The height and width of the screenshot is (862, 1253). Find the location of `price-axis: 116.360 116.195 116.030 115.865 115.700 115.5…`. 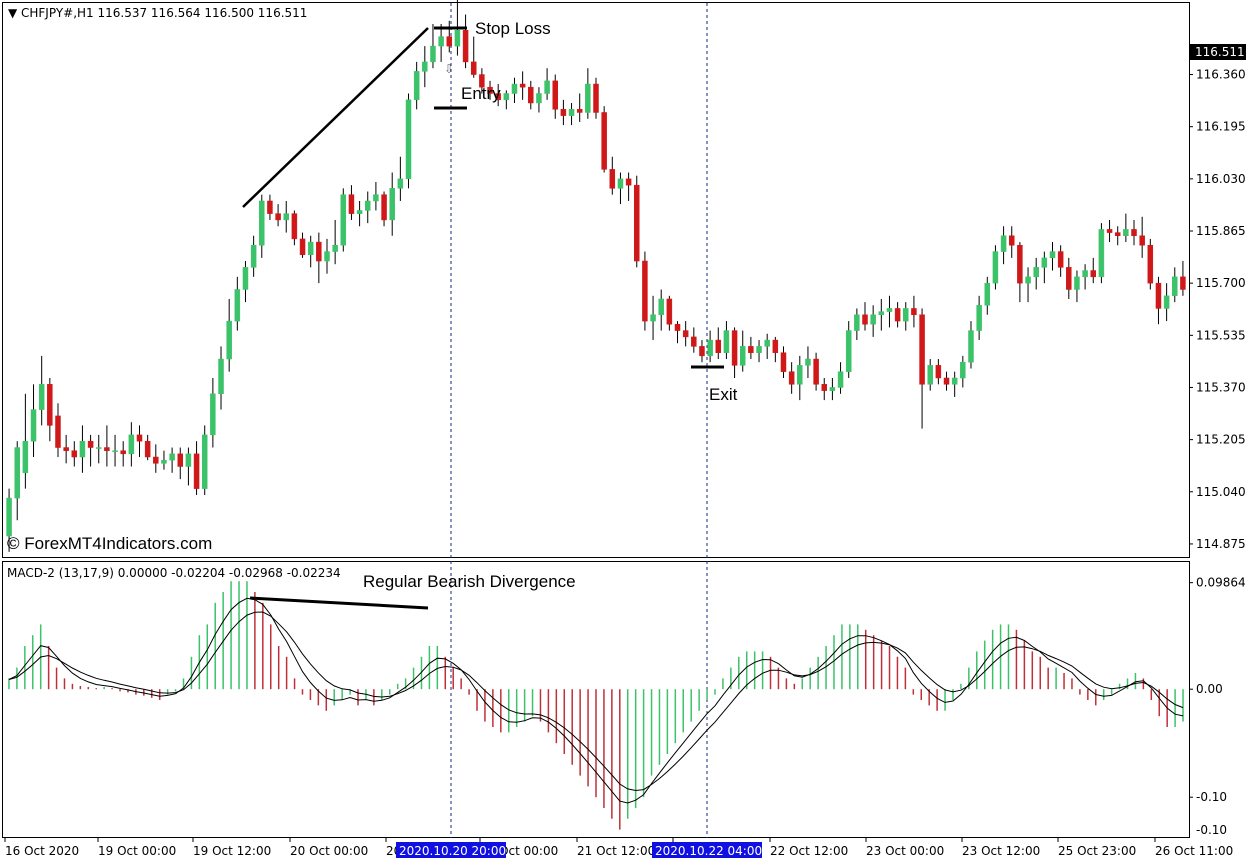

price-axis: 116.360 116.195 116.030 115.865 115.700 115.5… is located at coordinates (1217, 309).